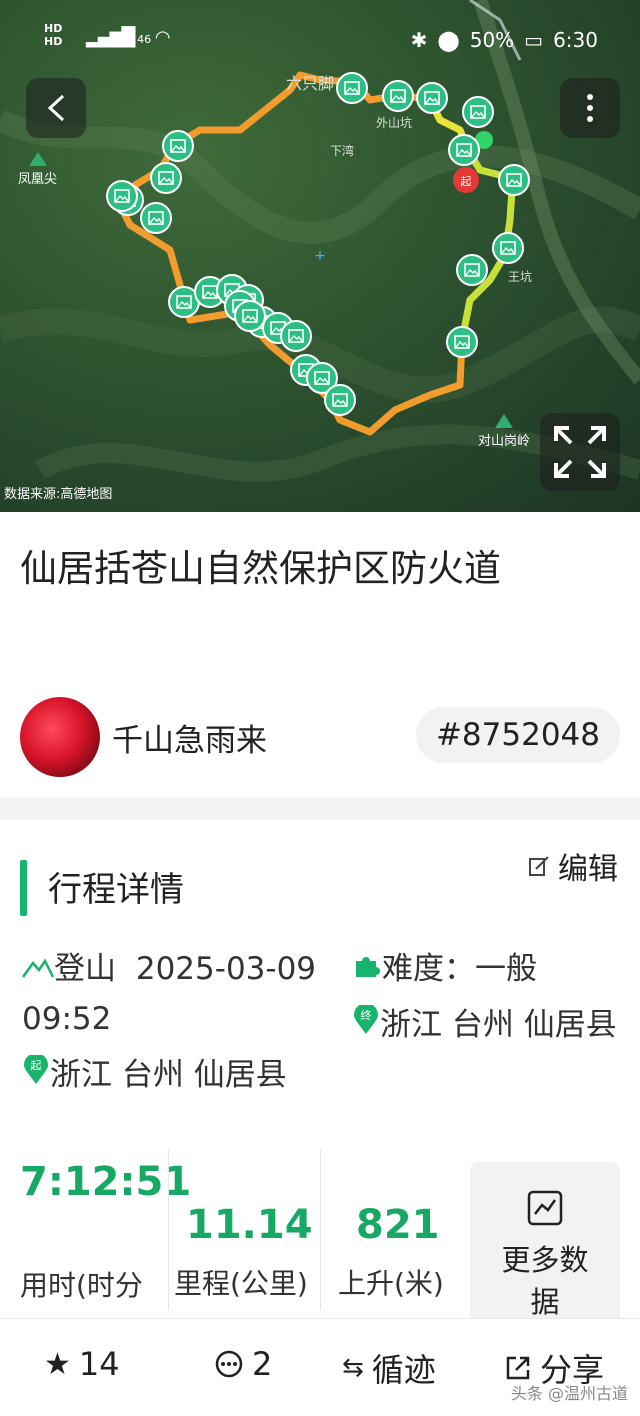 This screenshot has width=640, height=1416. I want to click on bluetooth-icon: ✱, so click(419, 40).